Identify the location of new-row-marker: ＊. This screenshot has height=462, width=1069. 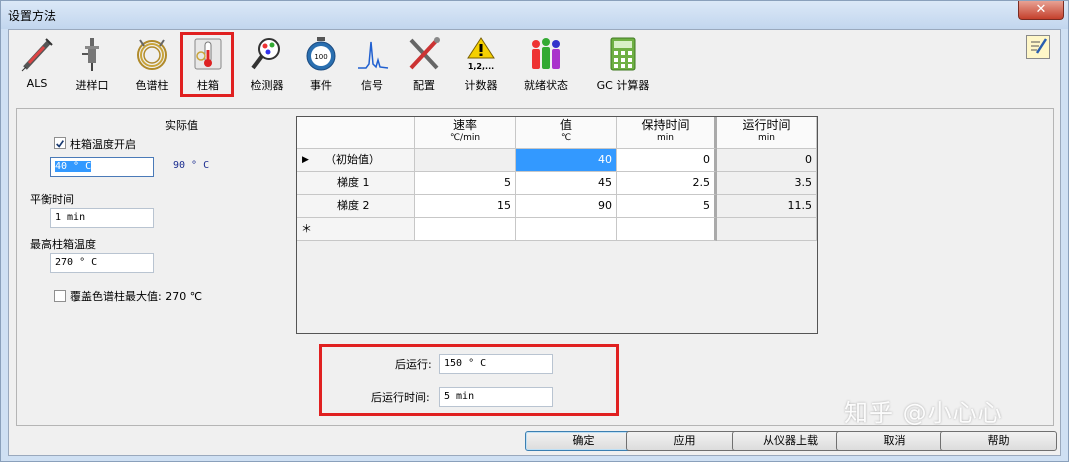
(306, 228).